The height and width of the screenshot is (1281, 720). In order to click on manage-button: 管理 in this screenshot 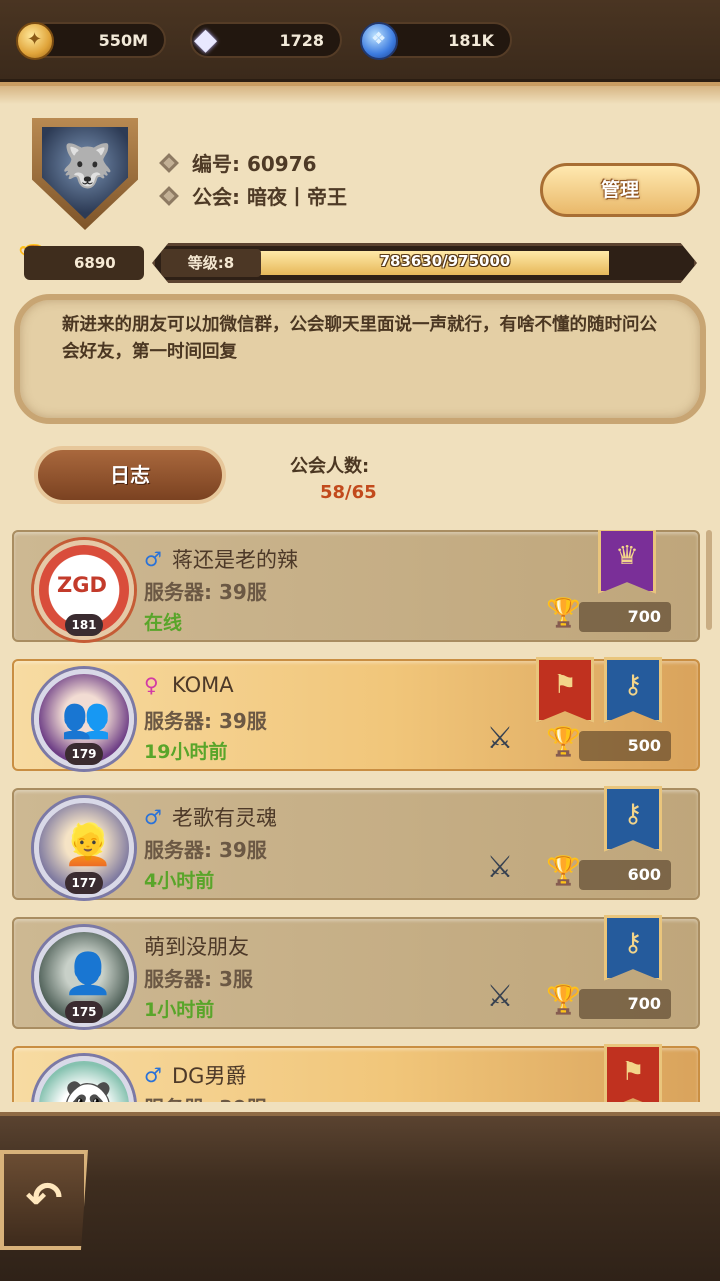, I will do `click(620, 190)`.